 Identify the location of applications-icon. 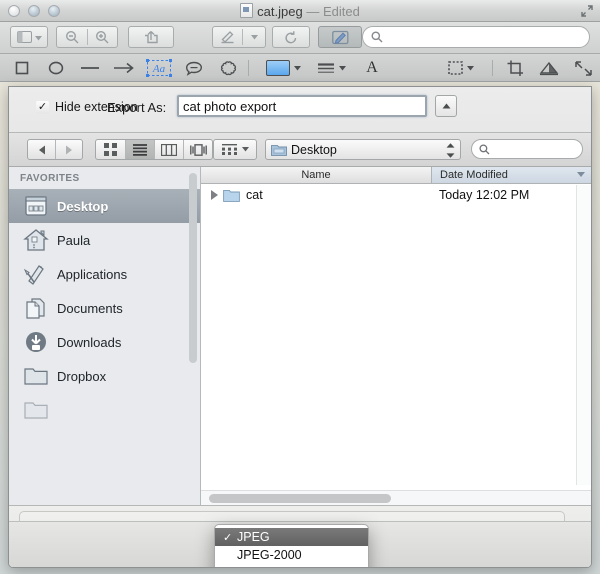
(36, 274).